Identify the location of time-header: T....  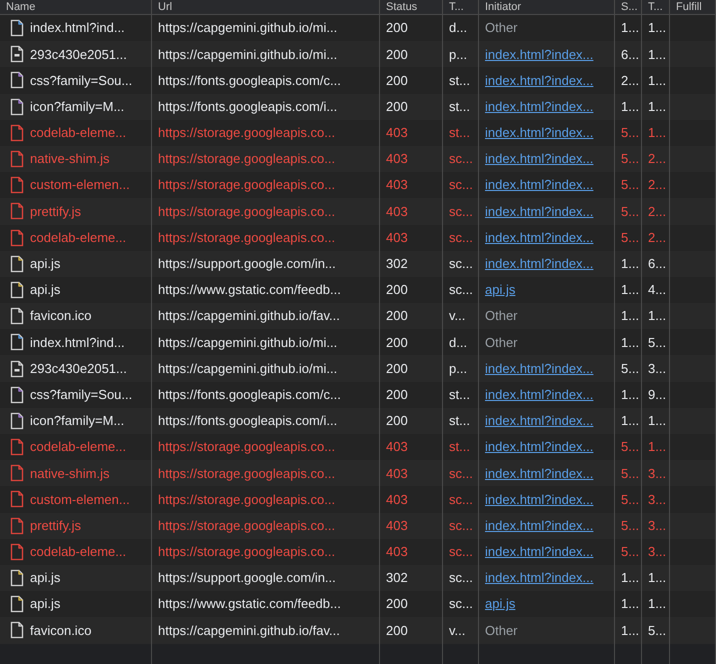
(655, 7).